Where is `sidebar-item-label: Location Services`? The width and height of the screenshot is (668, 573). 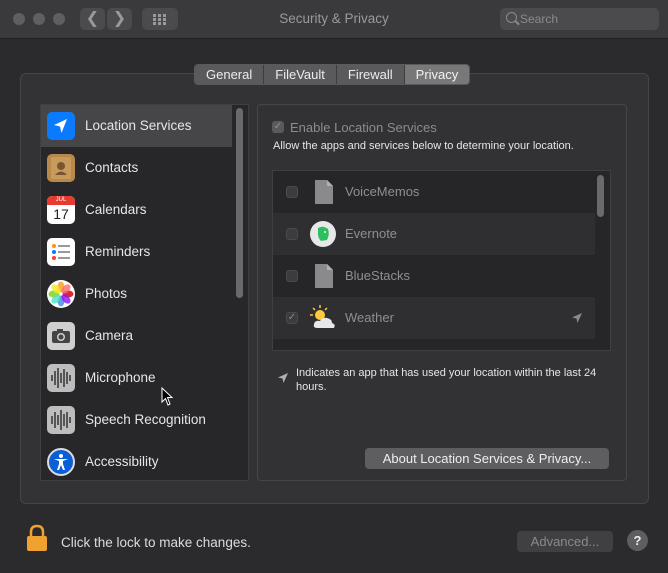
sidebar-item-label: Location Services is located at coordinates (138, 125).